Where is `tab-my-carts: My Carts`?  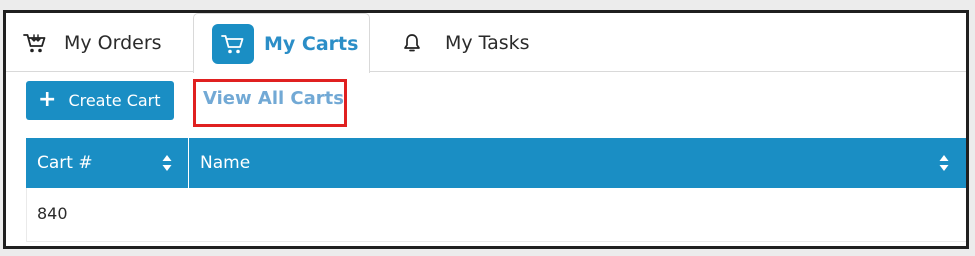 tab-my-carts: My Carts is located at coordinates (281, 43).